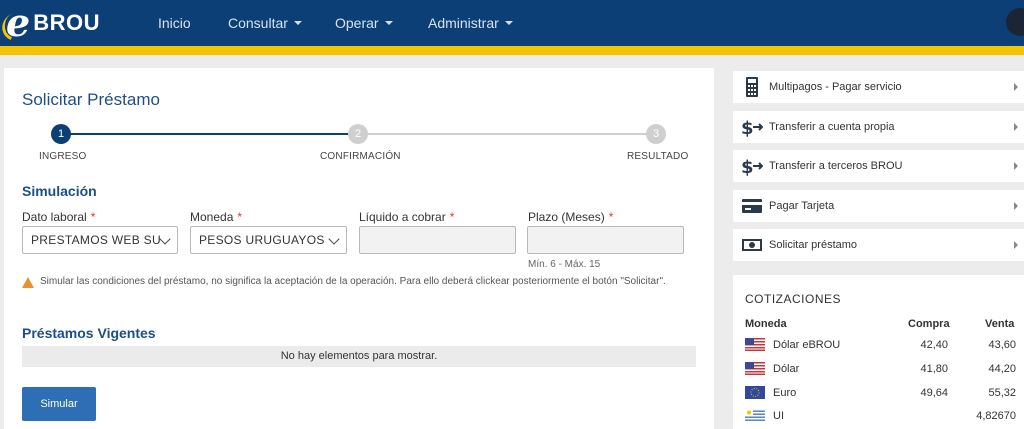 The width and height of the screenshot is (1024, 429). Describe the element at coordinates (96, 240) in the screenshot. I see `dato-laboral-value: PRESTAMOS WEB SU` at that location.